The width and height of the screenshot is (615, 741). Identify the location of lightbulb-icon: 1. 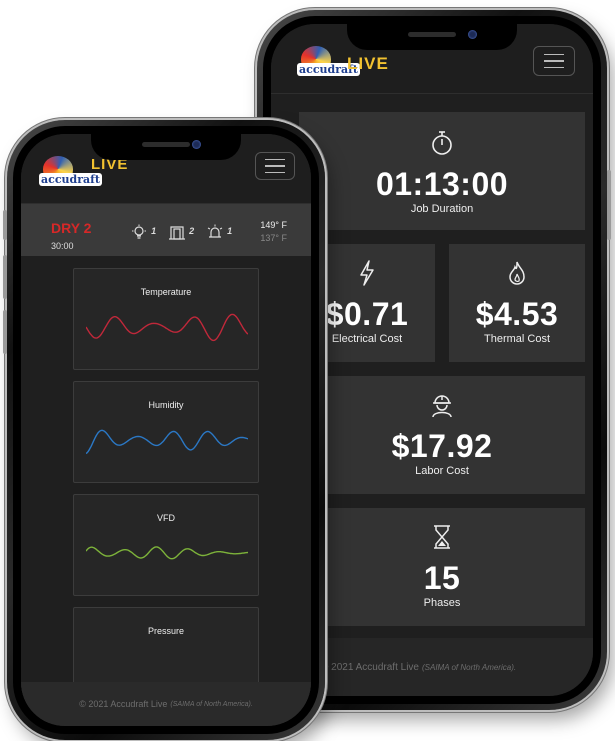
(143, 234).